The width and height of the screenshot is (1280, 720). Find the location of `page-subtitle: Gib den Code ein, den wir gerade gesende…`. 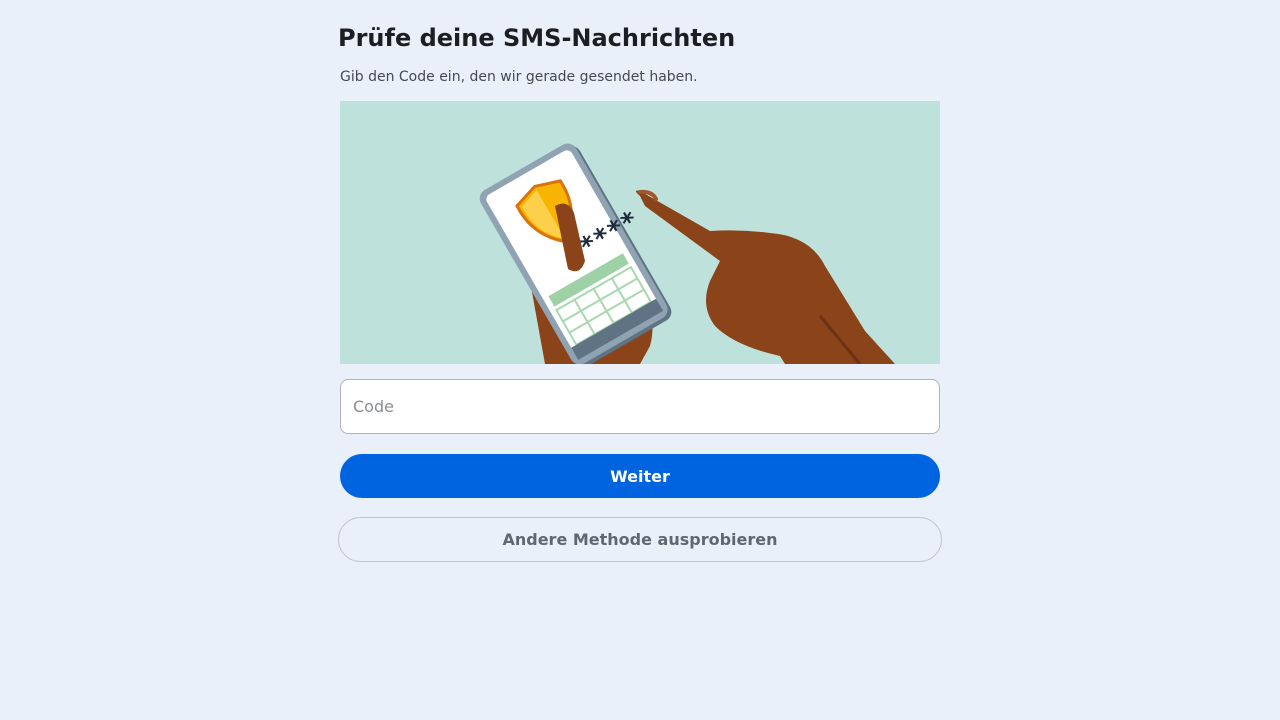

page-subtitle: Gib den Code ein, den wir gerade gesende… is located at coordinates (519, 77).